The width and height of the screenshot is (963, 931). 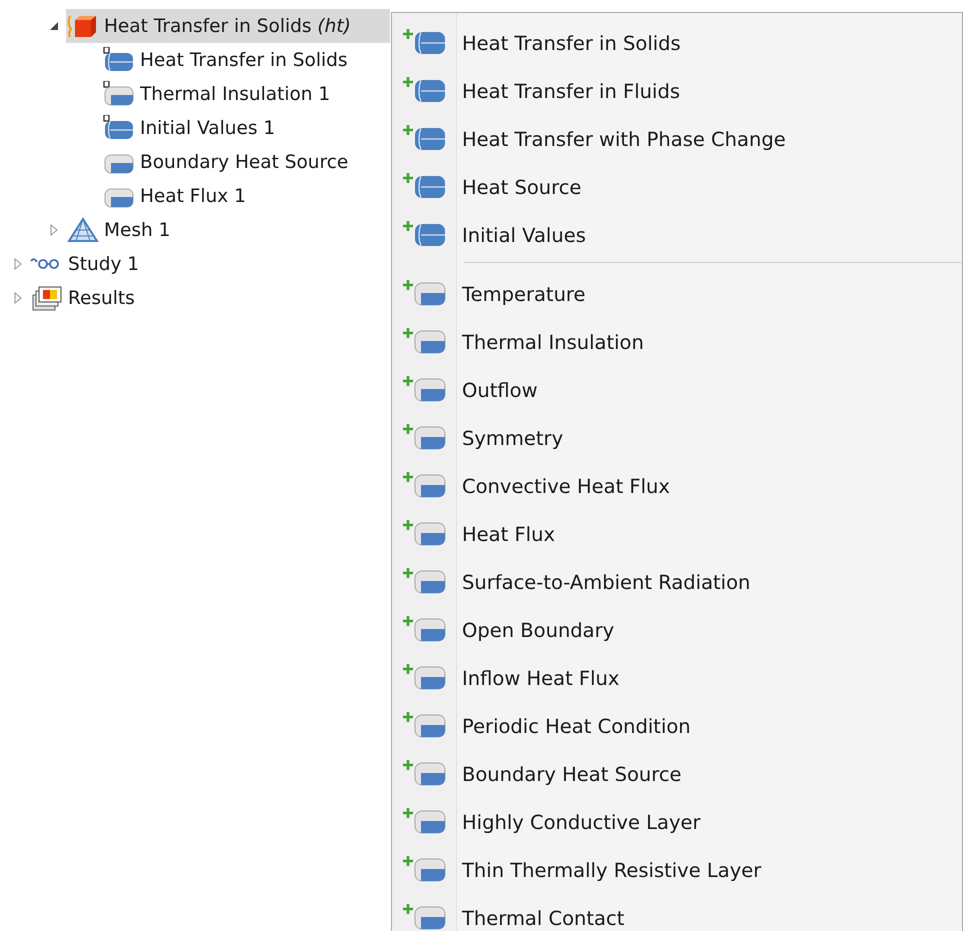 I want to click on menu-item: Inflow Heat Flux, so click(x=677, y=678).